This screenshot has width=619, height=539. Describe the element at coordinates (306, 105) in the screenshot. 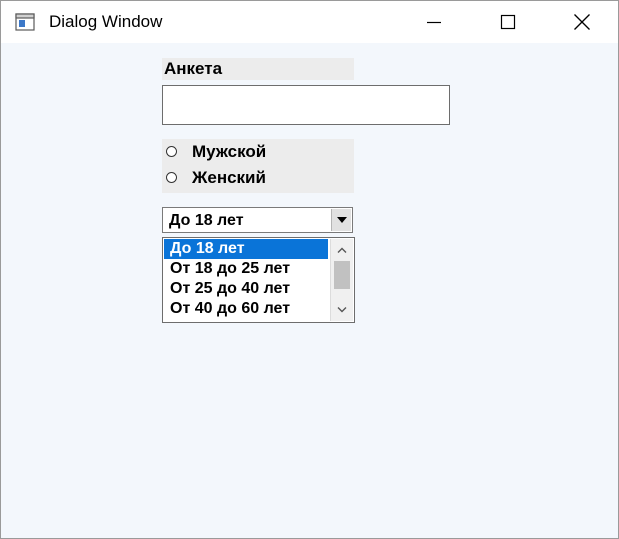

I see `name-input` at that location.